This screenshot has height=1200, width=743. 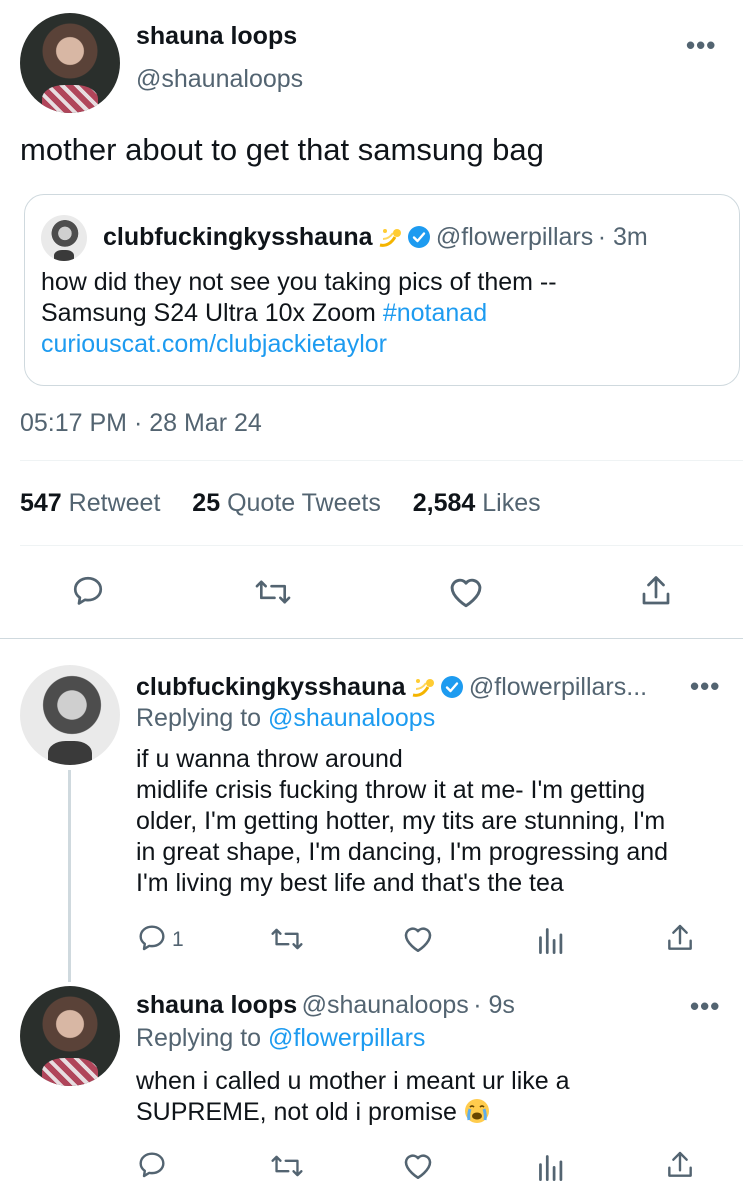 I want to click on likes-label: Likes, so click(x=511, y=503).